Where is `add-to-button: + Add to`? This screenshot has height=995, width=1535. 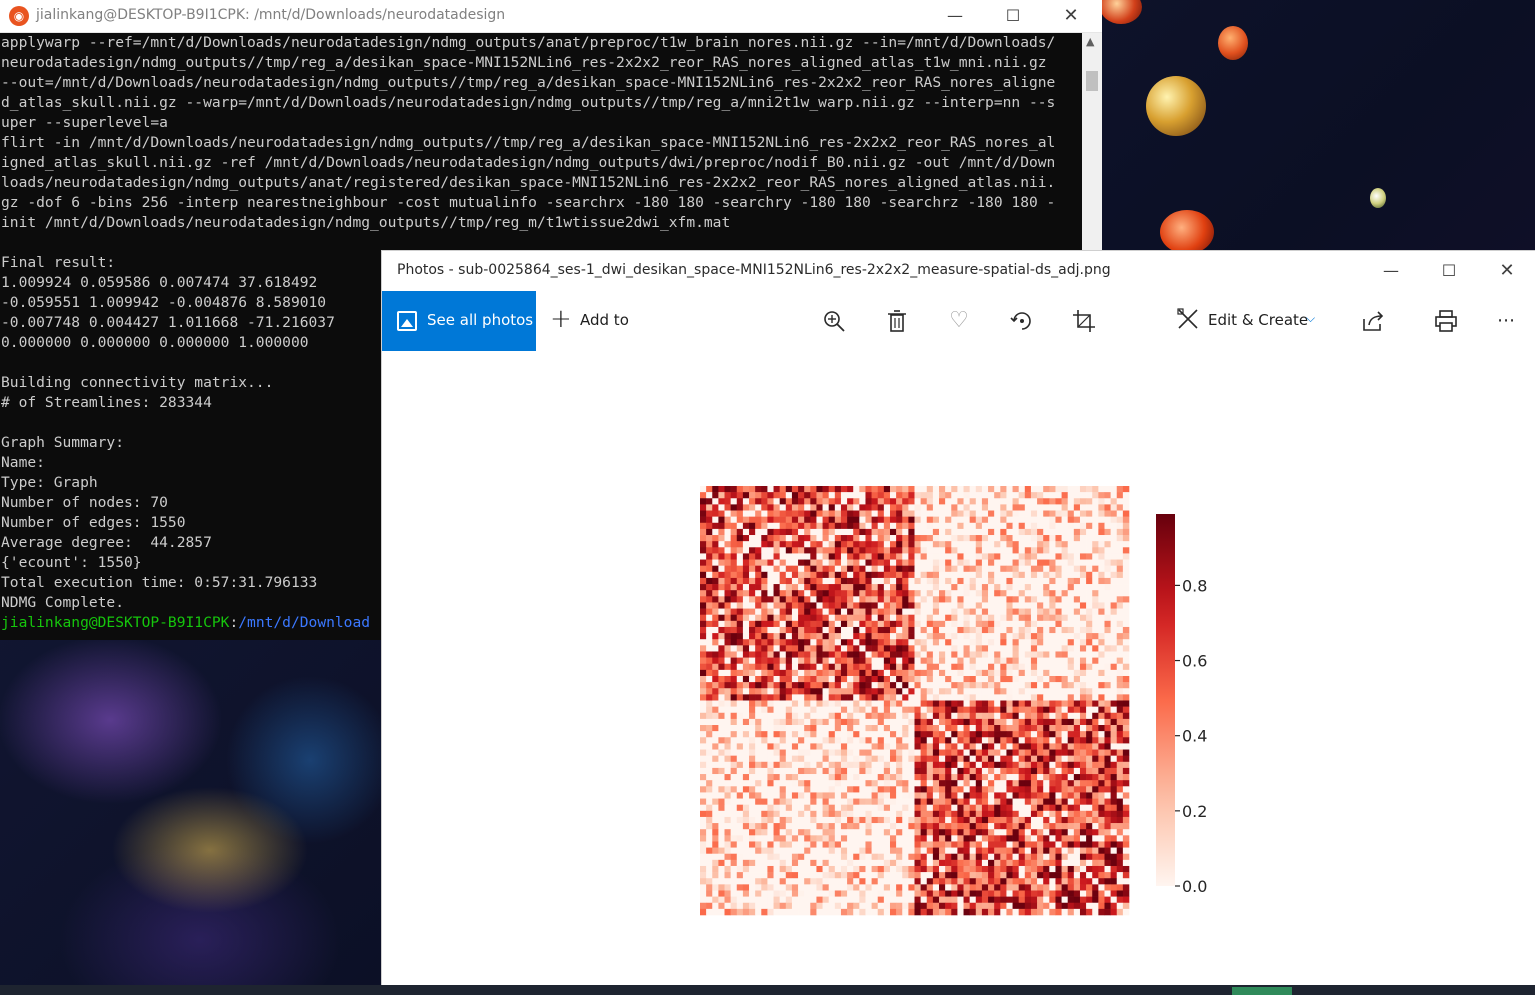
add-to-button: + Add to is located at coordinates (595, 321).